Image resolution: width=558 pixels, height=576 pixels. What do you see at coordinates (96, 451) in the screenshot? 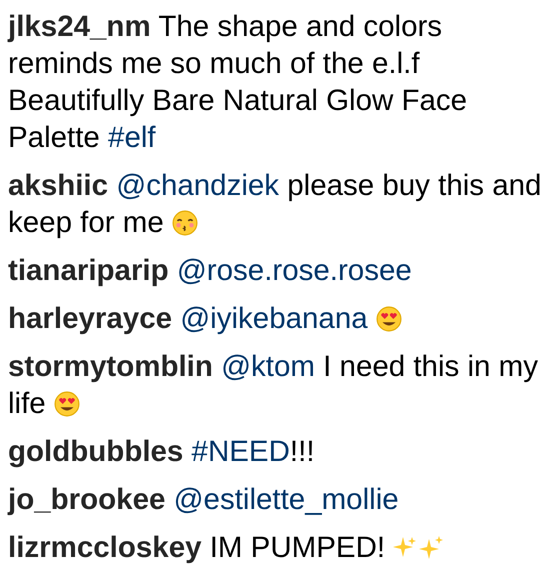
I see `username-link: goldbubbles` at bounding box center [96, 451].